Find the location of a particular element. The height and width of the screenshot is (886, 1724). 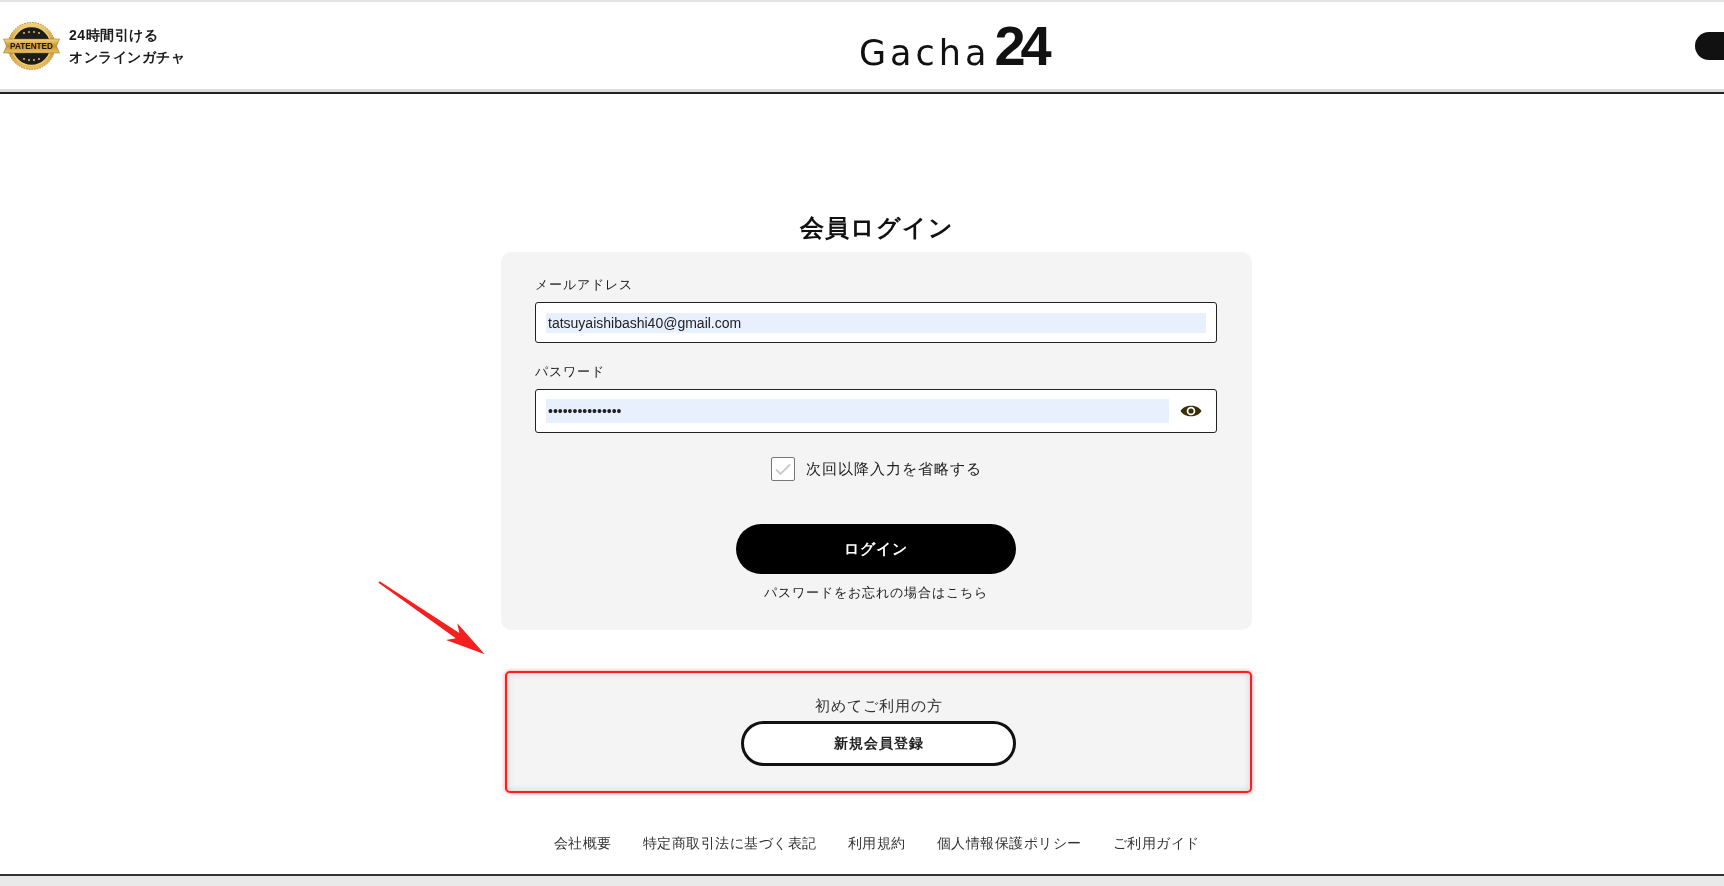

eye-icon is located at coordinates (1191, 411).